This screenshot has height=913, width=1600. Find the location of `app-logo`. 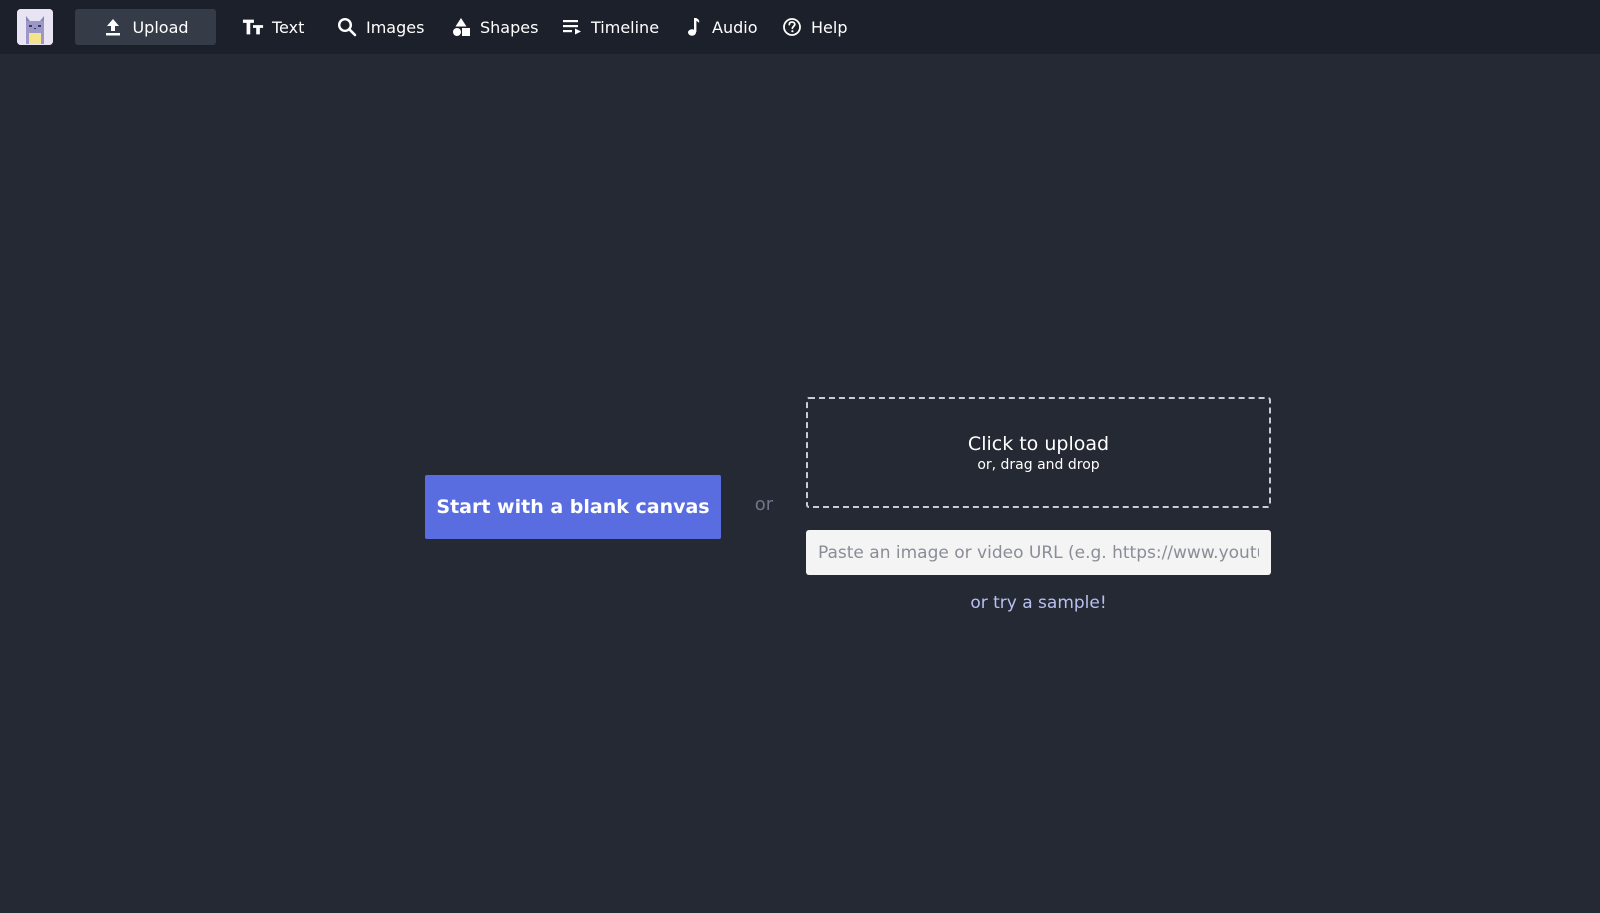

app-logo is located at coordinates (35, 27).